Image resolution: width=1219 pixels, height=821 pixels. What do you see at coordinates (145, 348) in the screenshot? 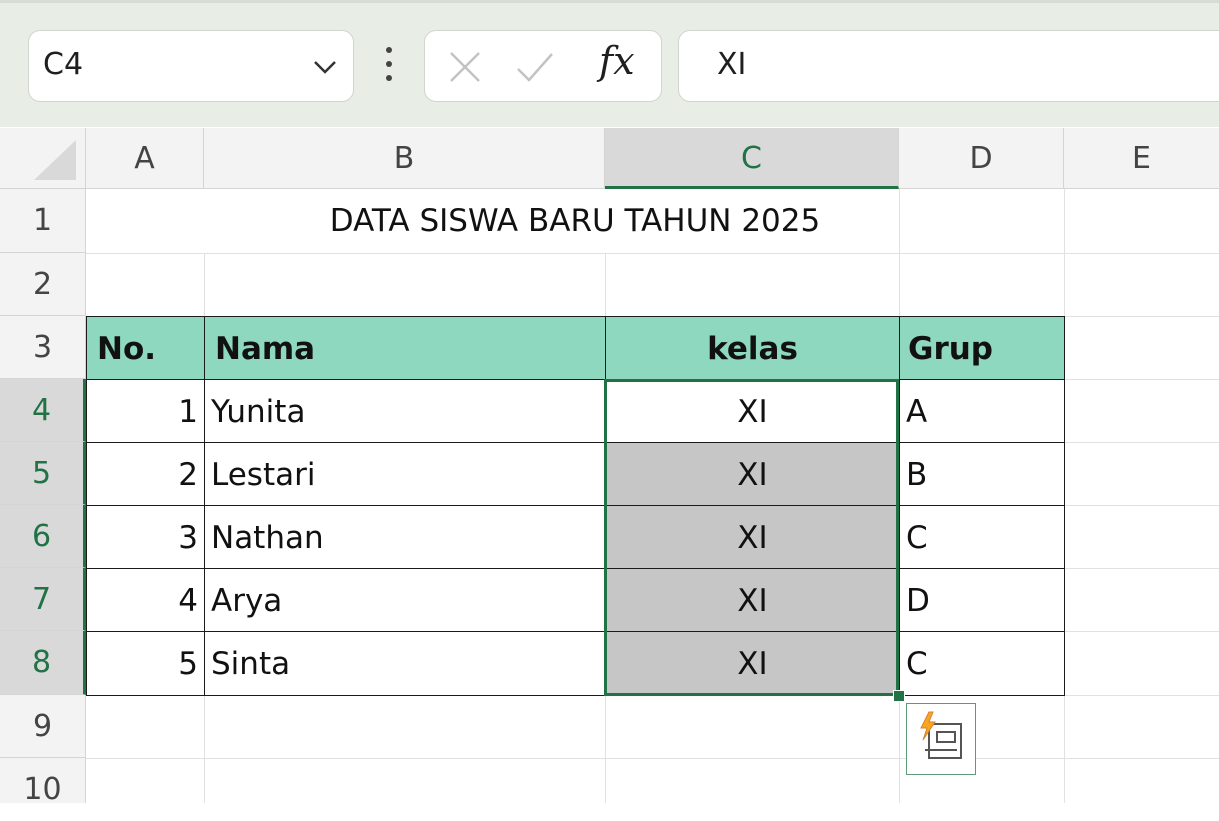
I see `header-cell-no: No.` at bounding box center [145, 348].